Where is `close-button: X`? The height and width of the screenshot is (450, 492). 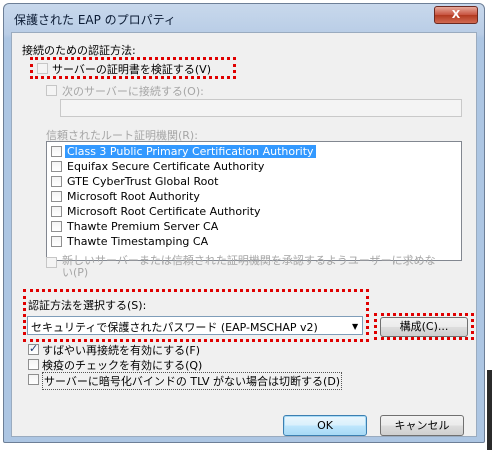 close-button: X is located at coordinates (456, 15).